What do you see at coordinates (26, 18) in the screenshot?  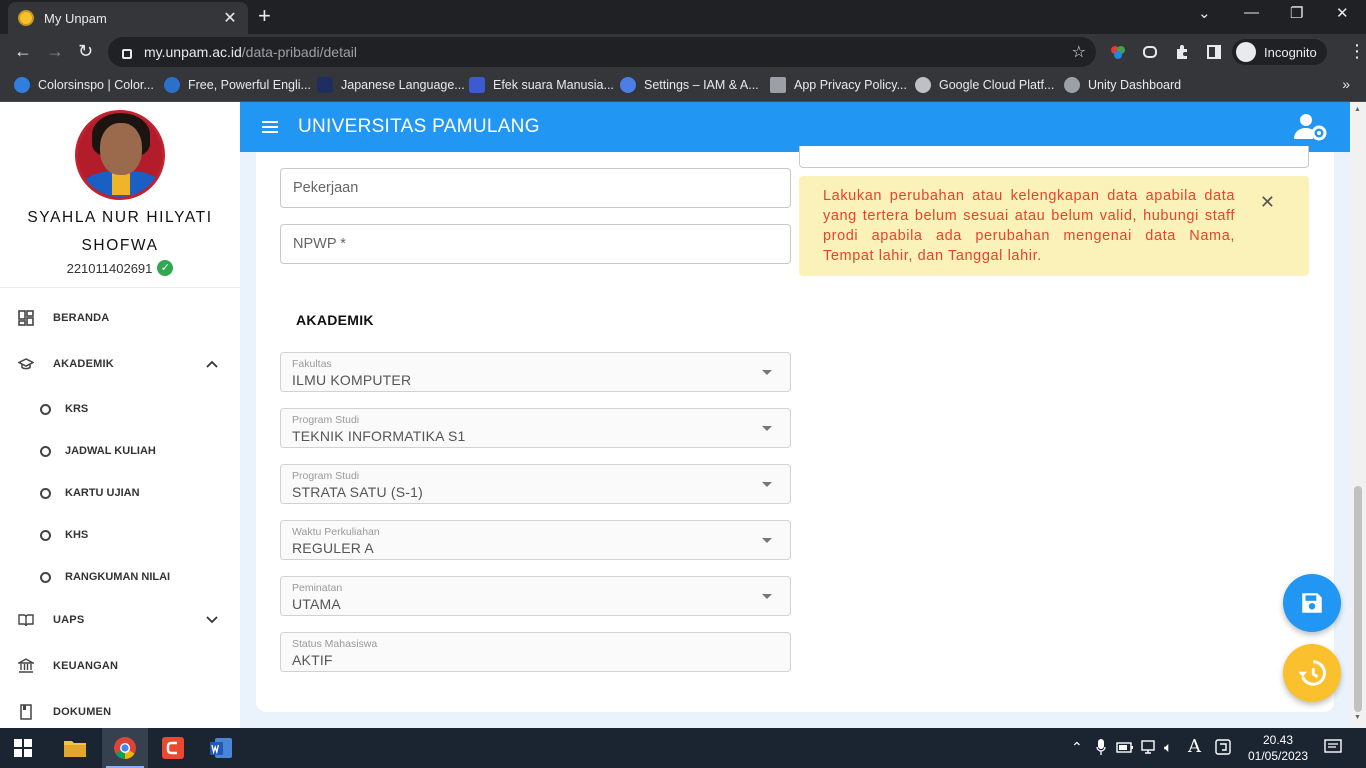 I see `unpam-favicon-icon` at bounding box center [26, 18].